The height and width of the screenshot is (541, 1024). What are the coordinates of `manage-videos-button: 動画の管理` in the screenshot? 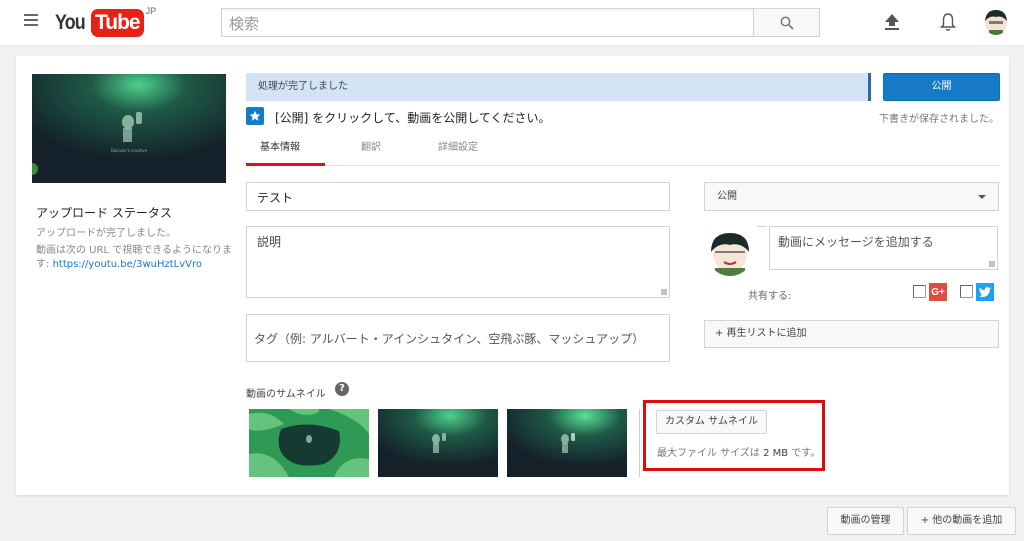 It's located at (865, 521).